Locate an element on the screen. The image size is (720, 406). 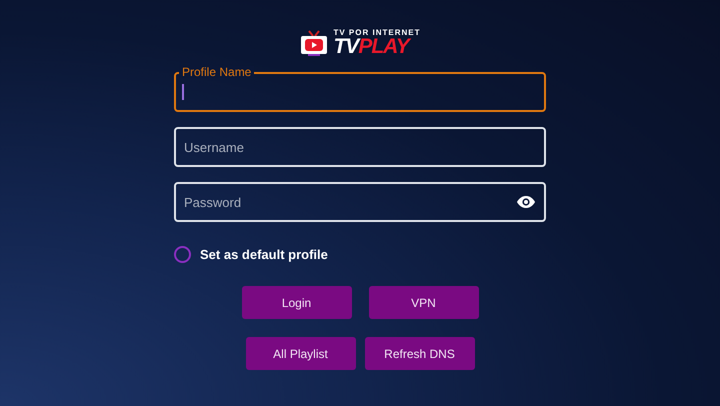
text-cursor is located at coordinates (183, 92).